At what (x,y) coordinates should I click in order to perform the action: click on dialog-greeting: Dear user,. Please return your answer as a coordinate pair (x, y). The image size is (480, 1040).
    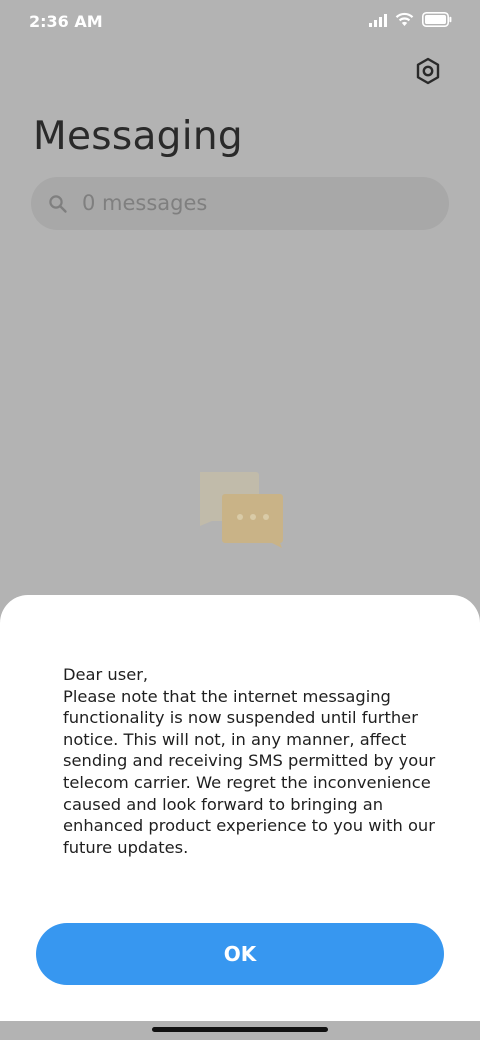
    Looking at the image, I should click on (106, 674).